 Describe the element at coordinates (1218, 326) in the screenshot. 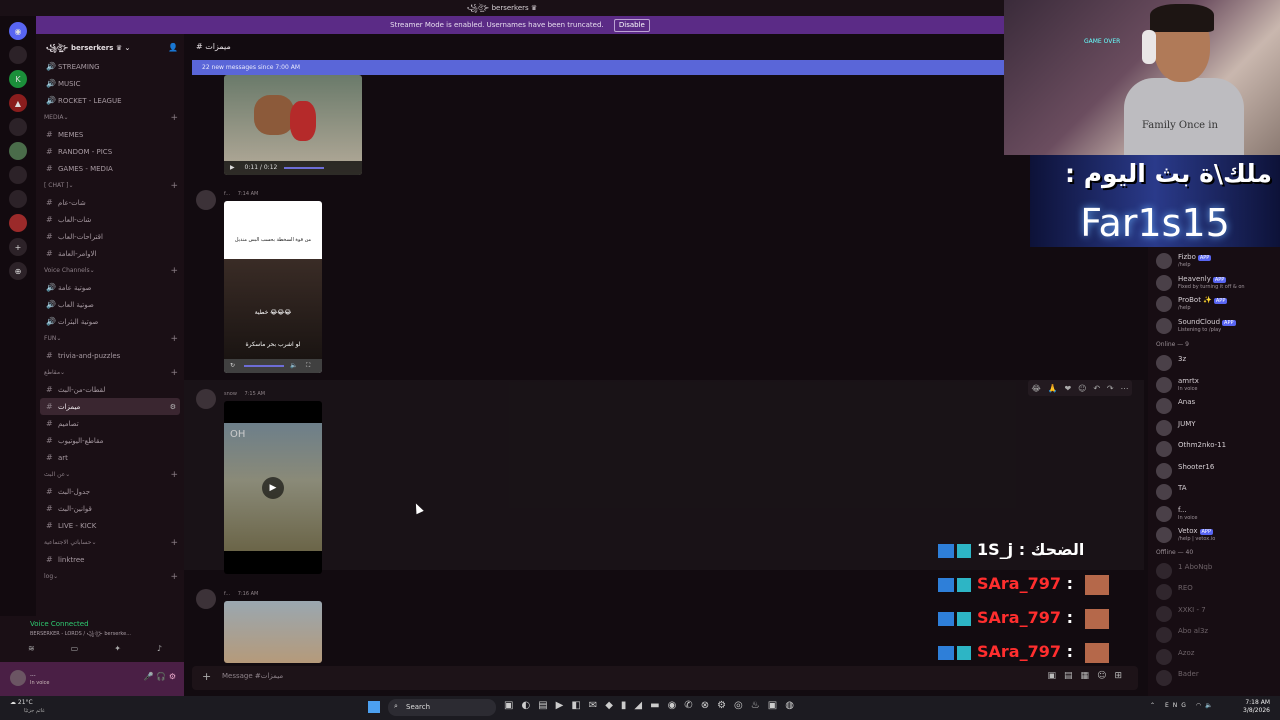

I see `member-item: SoundCloud APP Listening to /play` at that location.